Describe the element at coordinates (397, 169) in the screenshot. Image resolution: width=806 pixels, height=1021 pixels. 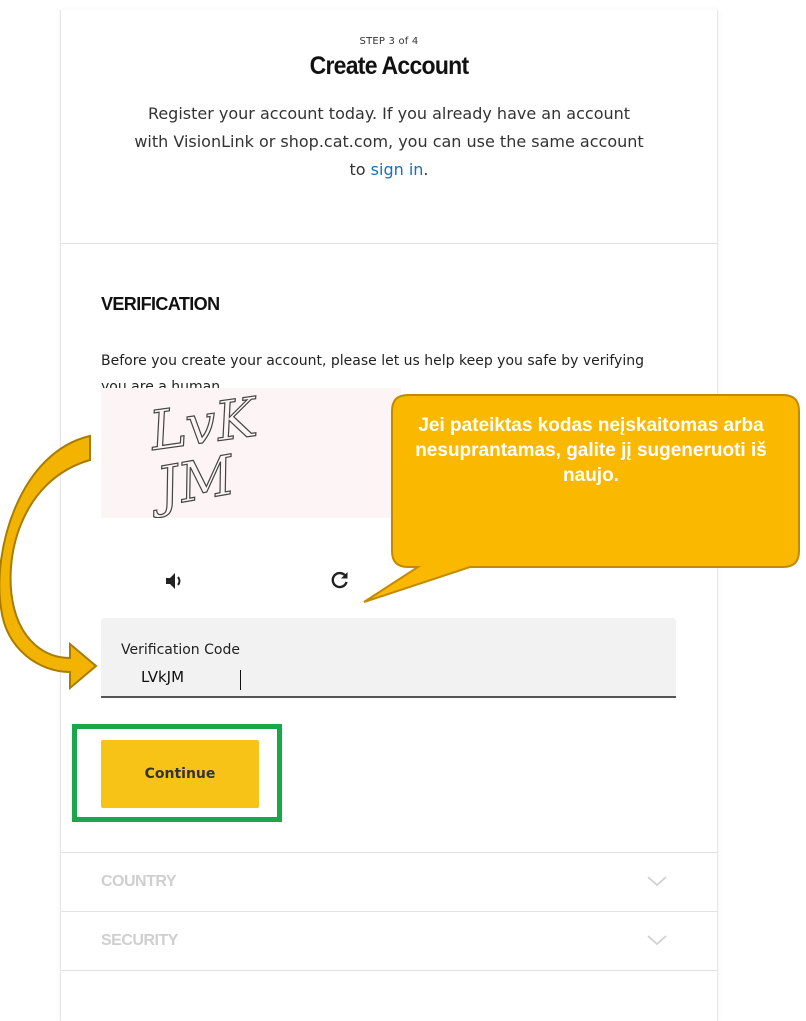
I see `sign-in-link: sign in` at that location.